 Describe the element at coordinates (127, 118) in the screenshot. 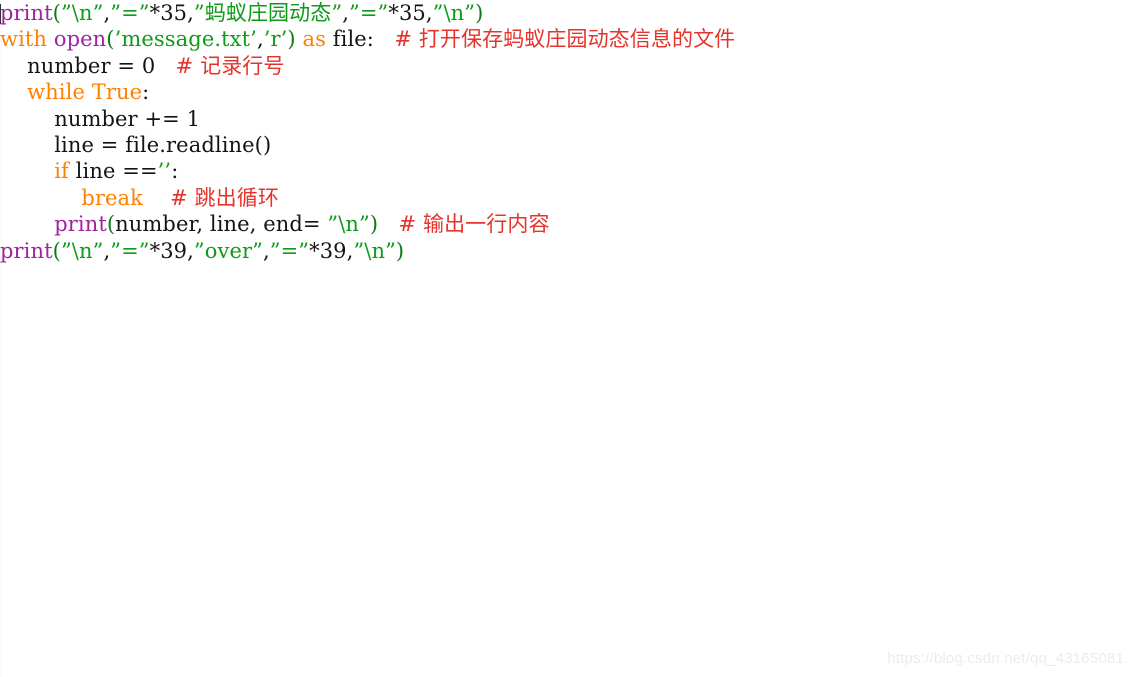

I see `code-token-plain: number += 1` at that location.